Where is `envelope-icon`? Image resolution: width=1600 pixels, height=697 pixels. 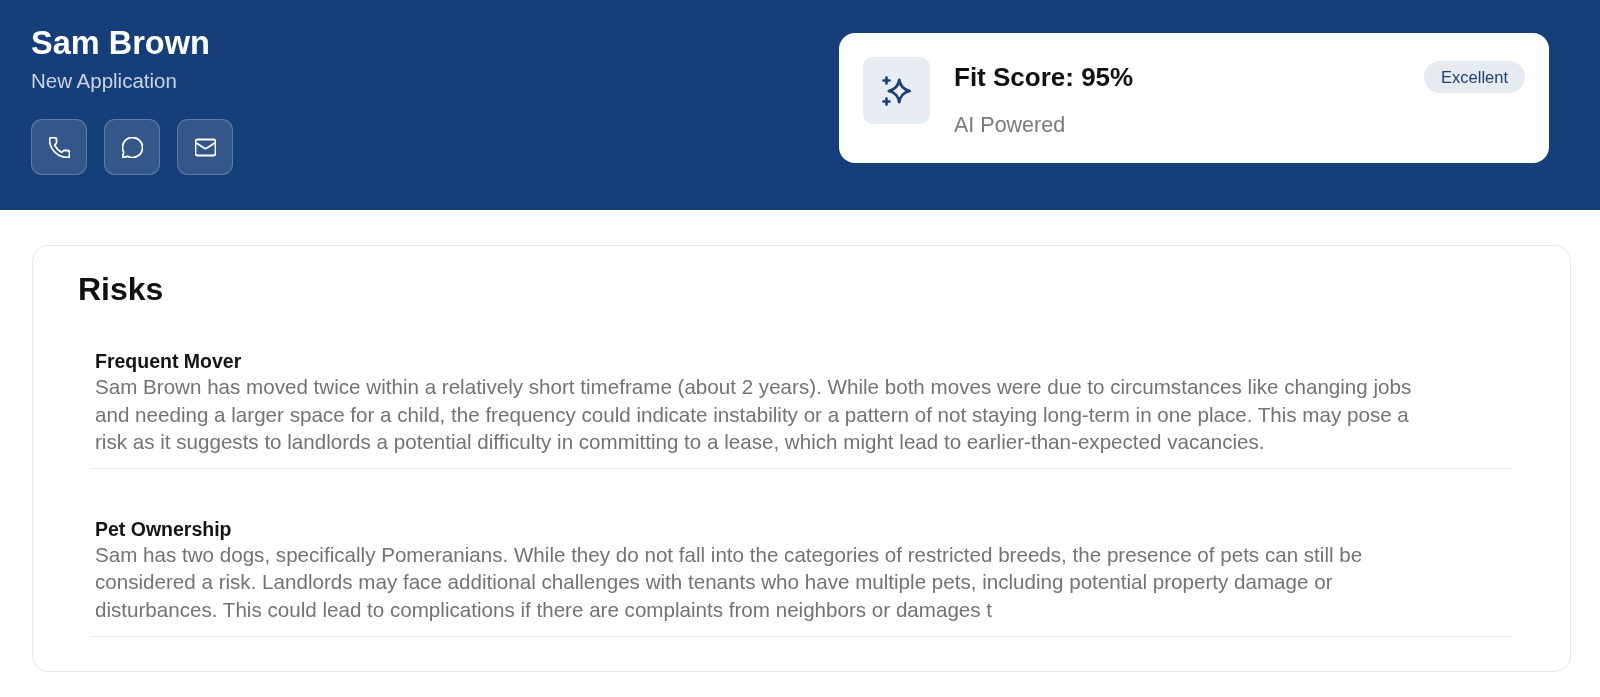 envelope-icon is located at coordinates (205, 147).